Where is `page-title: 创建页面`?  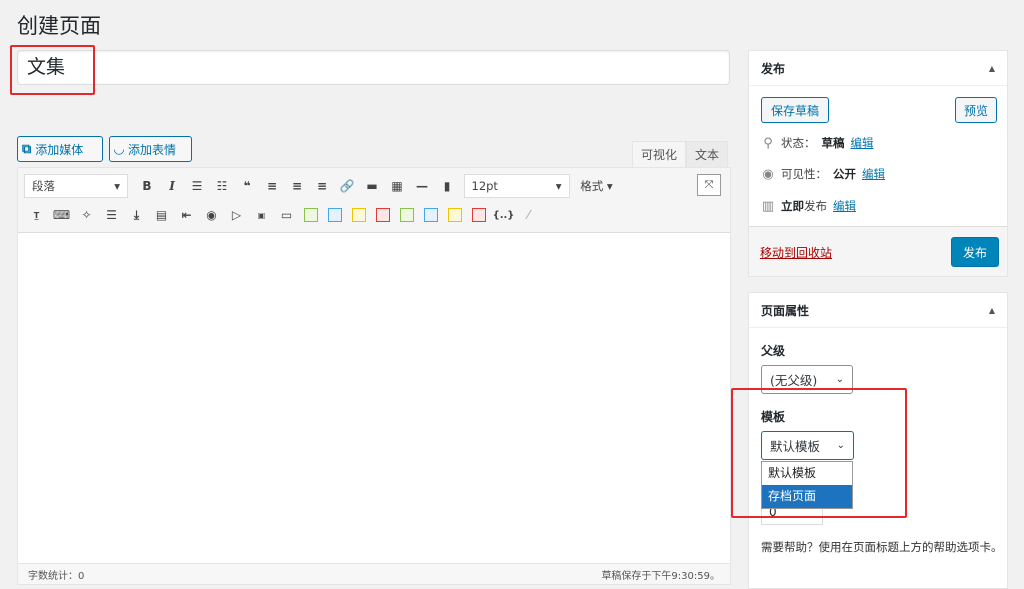 page-title: 创建页面 is located at coordinates (59, 26).